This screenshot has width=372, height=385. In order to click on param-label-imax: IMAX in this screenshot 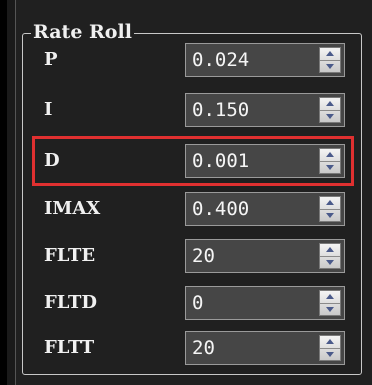, I will do `click(72, 208)`.